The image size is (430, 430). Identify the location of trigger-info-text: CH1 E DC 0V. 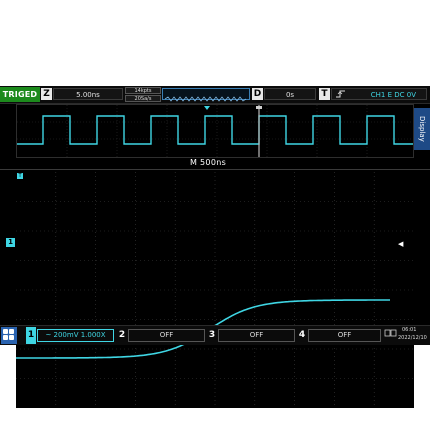
(393, 95).